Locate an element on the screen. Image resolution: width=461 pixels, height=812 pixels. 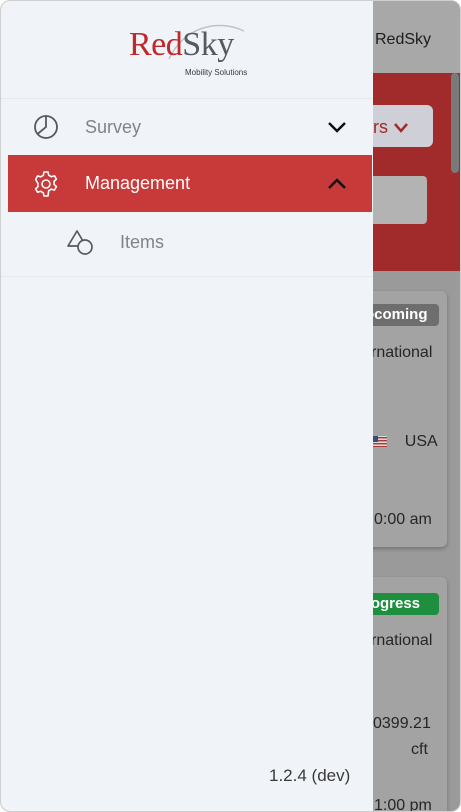
us-flag-icon is located at coordinates (379, 441).